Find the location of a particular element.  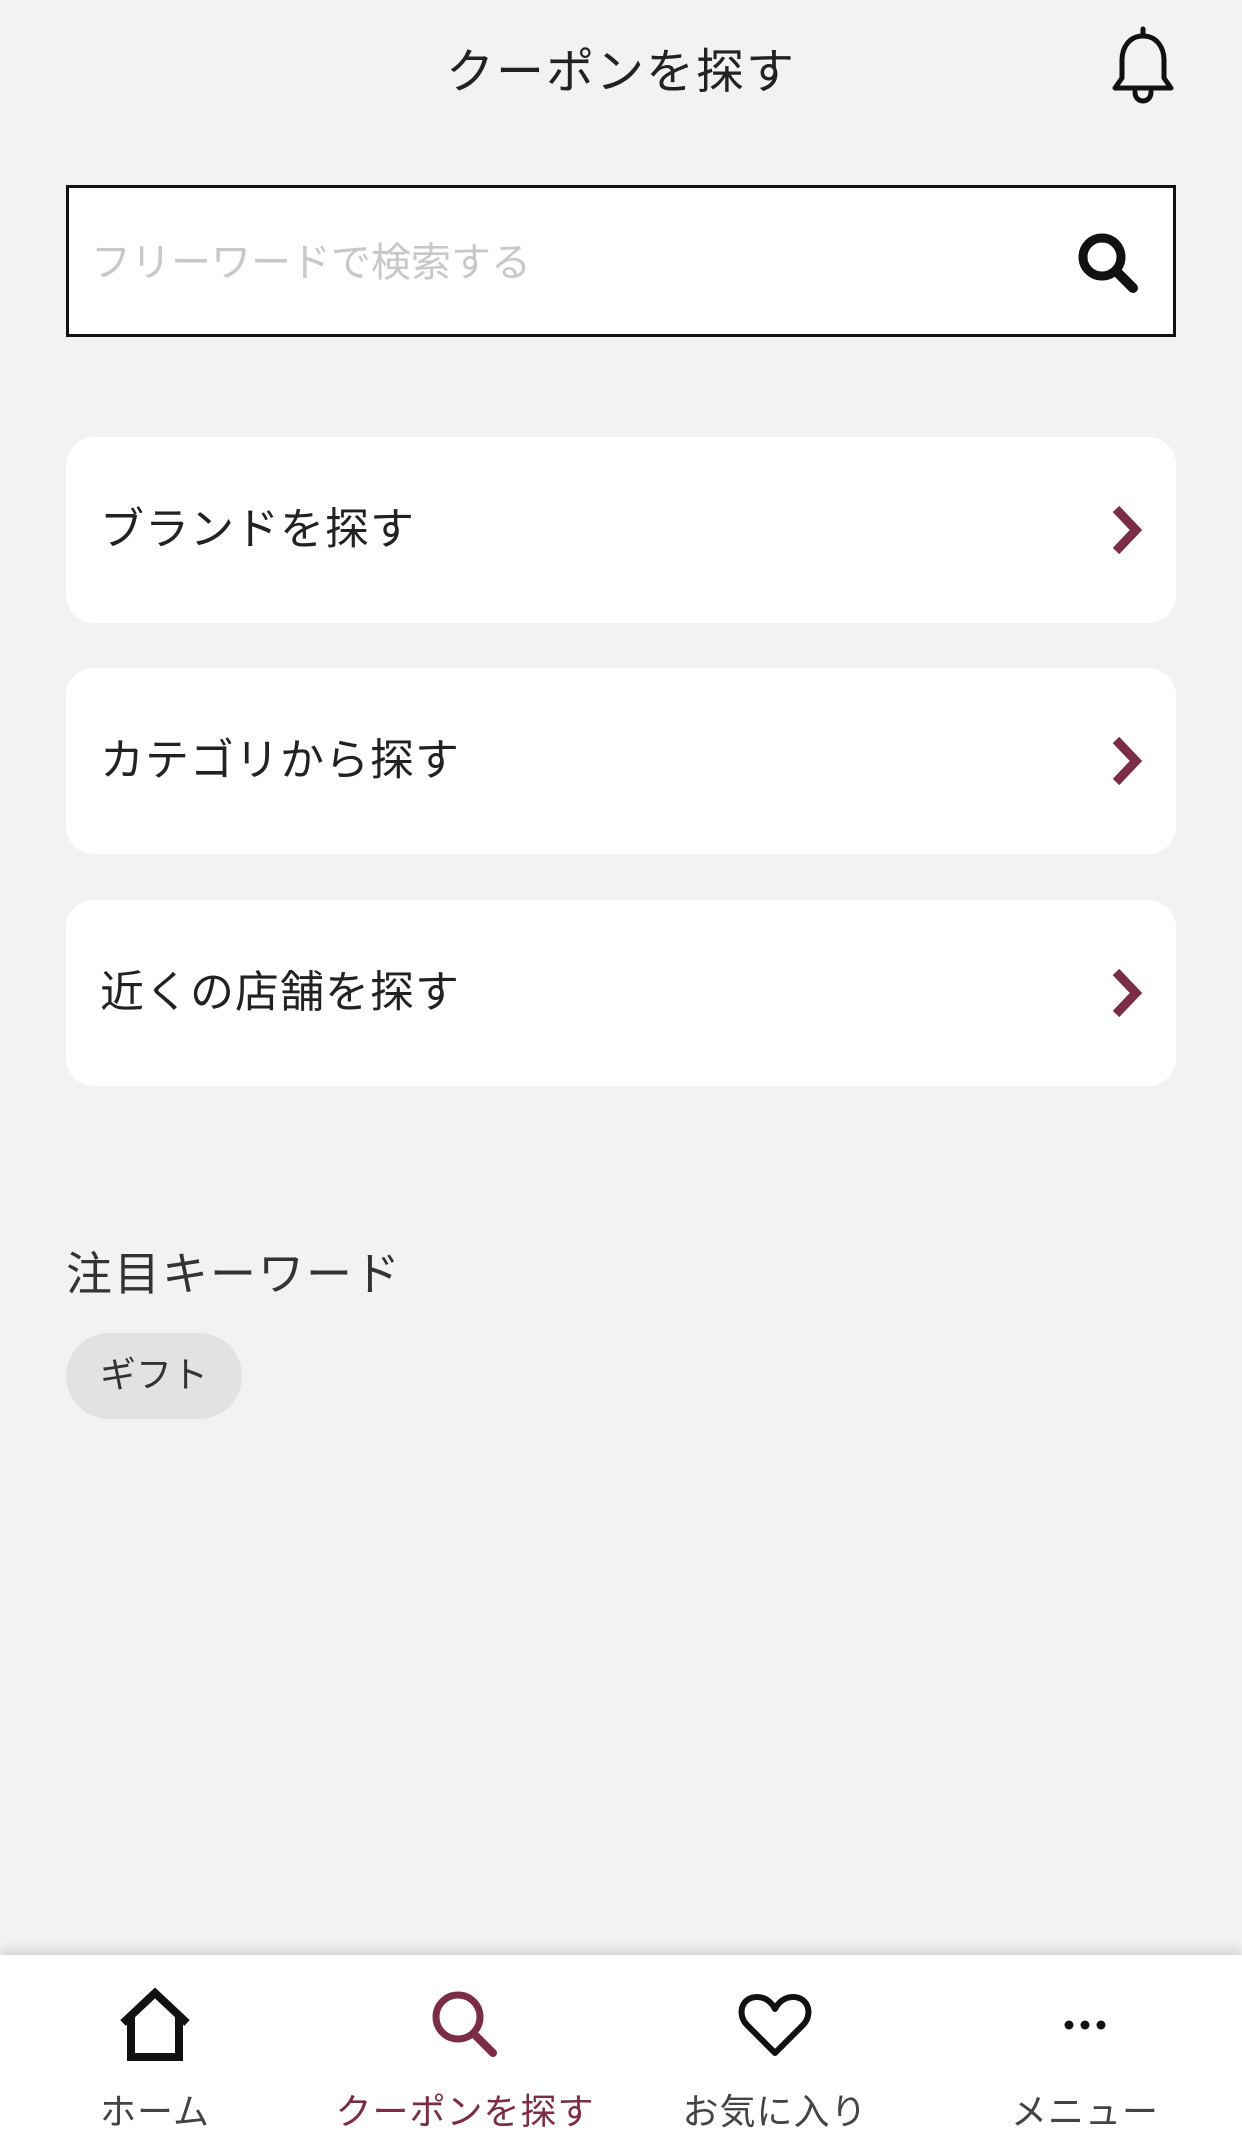

search-nearby-stores-item: 近くの店舗を探す is located at coordinates (621, 993).